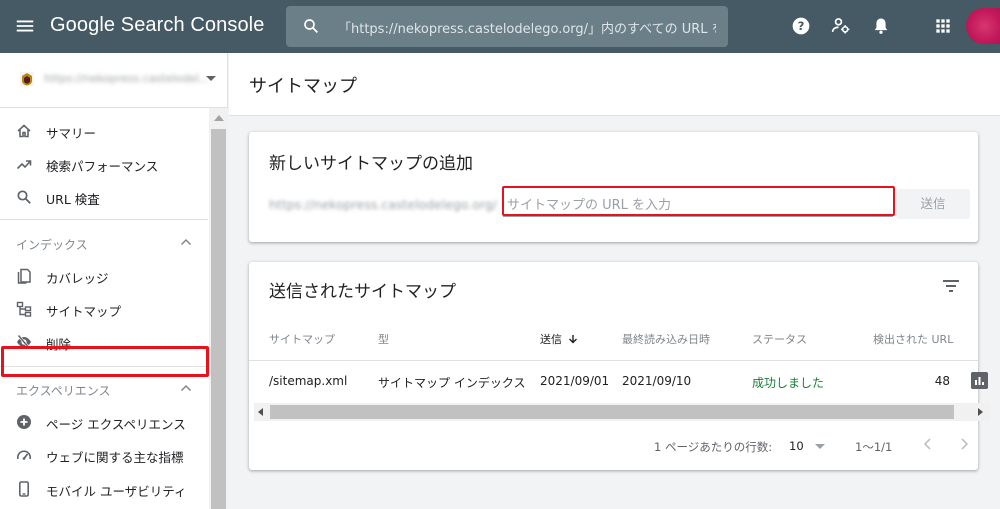 The width and height of the screenshot is (1000, 509). Describe the element at coordinates (260, 412) in the screenshot. I see `scroll-left-arrow-icon` at that location.